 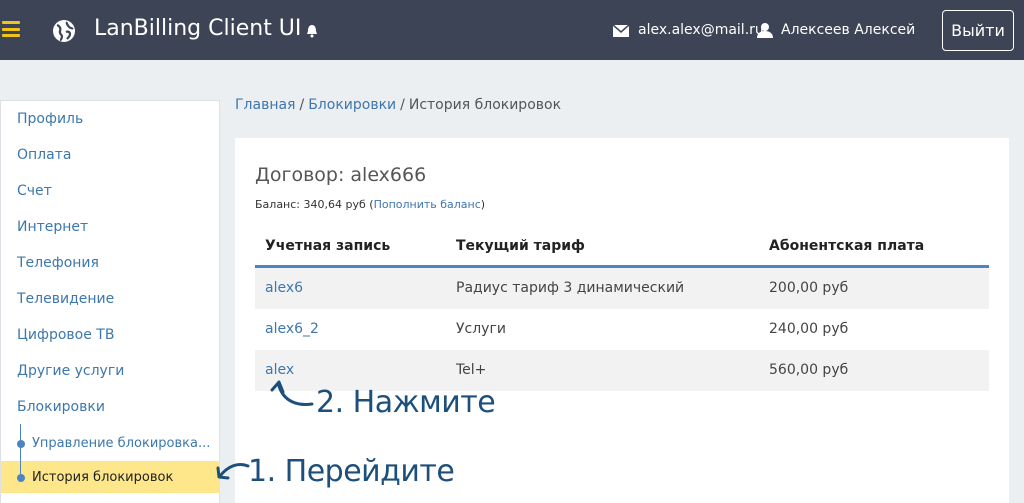 I want to click on breadcrumb-blocks-link: Блокировки, so click(x=352, y=105).